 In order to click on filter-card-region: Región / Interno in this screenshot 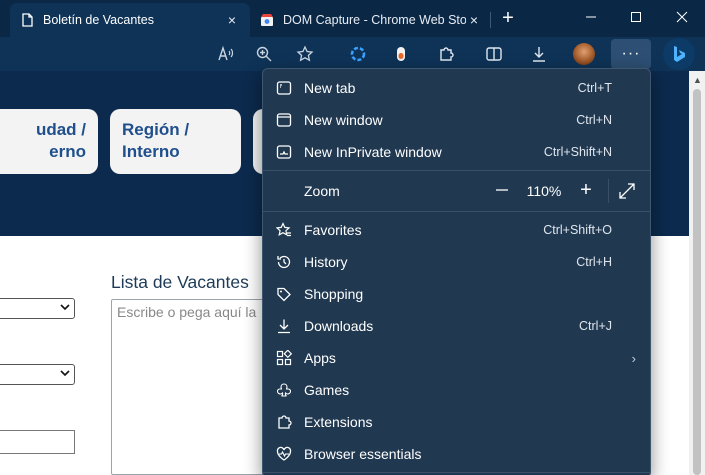, I will do `click(175, 141)`.